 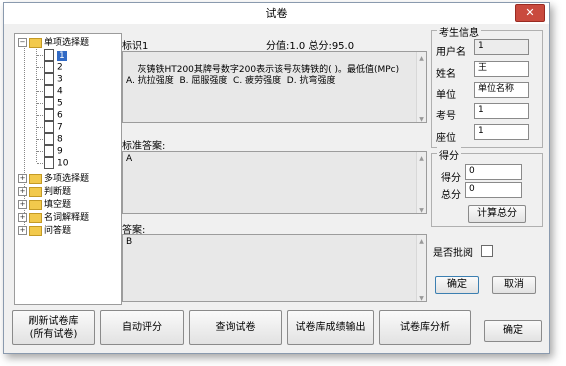 What do you see at coordinates (513, 331) in the screenshot?
I see `confirm-button: 确定` at bounding box center [513, 331].